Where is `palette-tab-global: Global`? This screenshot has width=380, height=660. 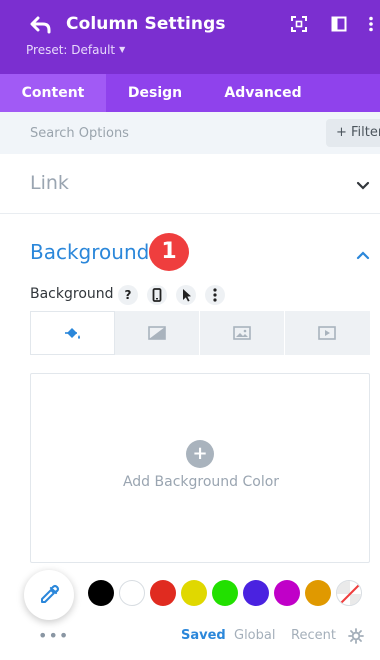 palette-tab-global: Global is located at coordinates (254, 635).